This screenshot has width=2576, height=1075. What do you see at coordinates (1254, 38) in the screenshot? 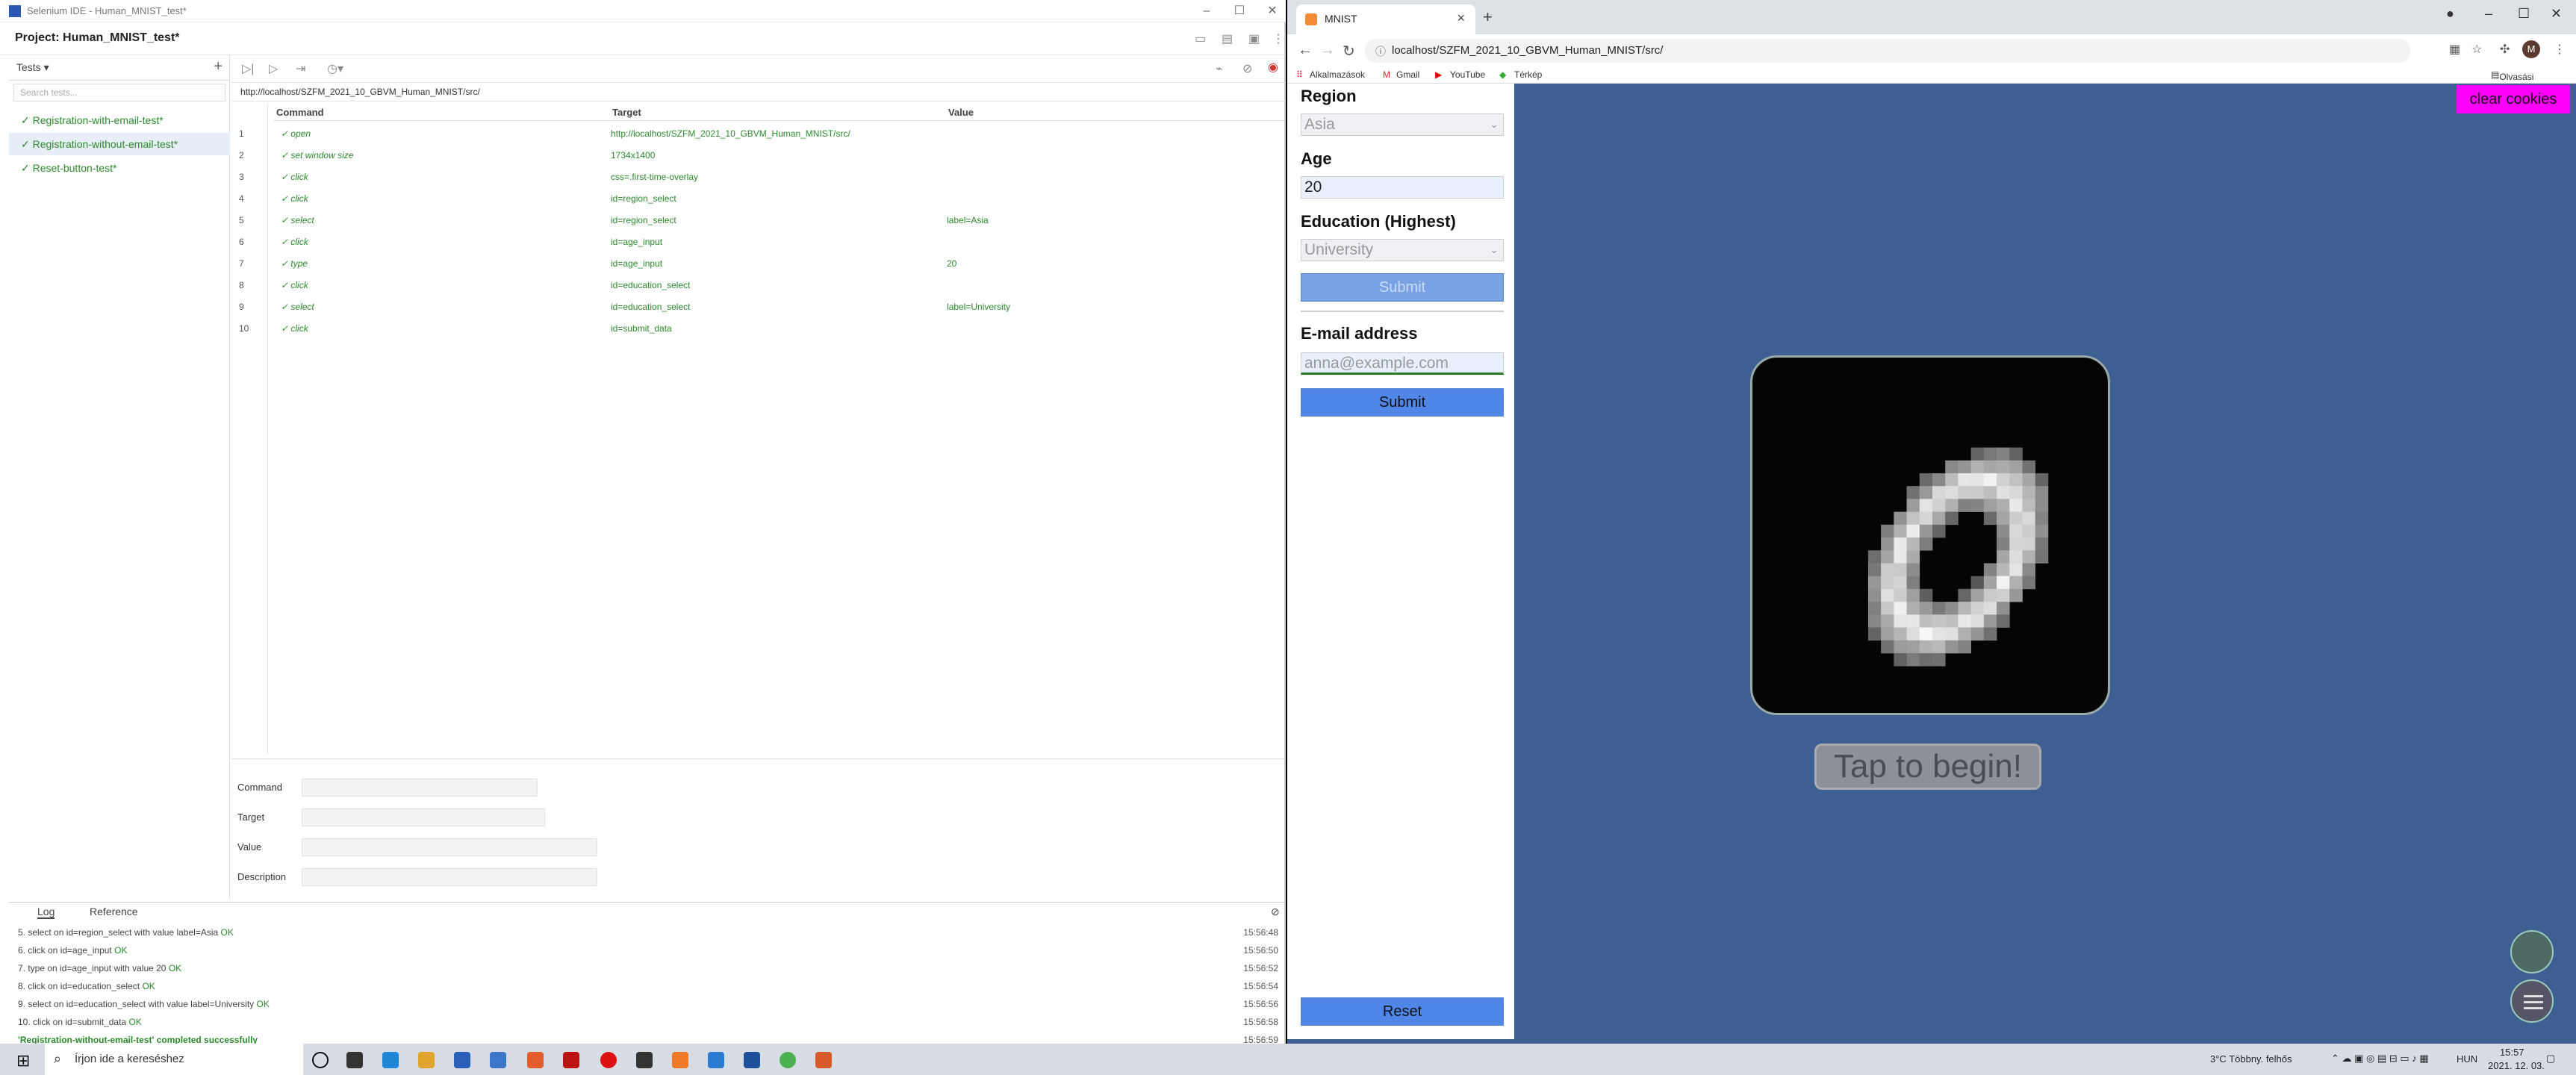
I see `save-project-icon: ▣` at bounding box center [1254, 38].